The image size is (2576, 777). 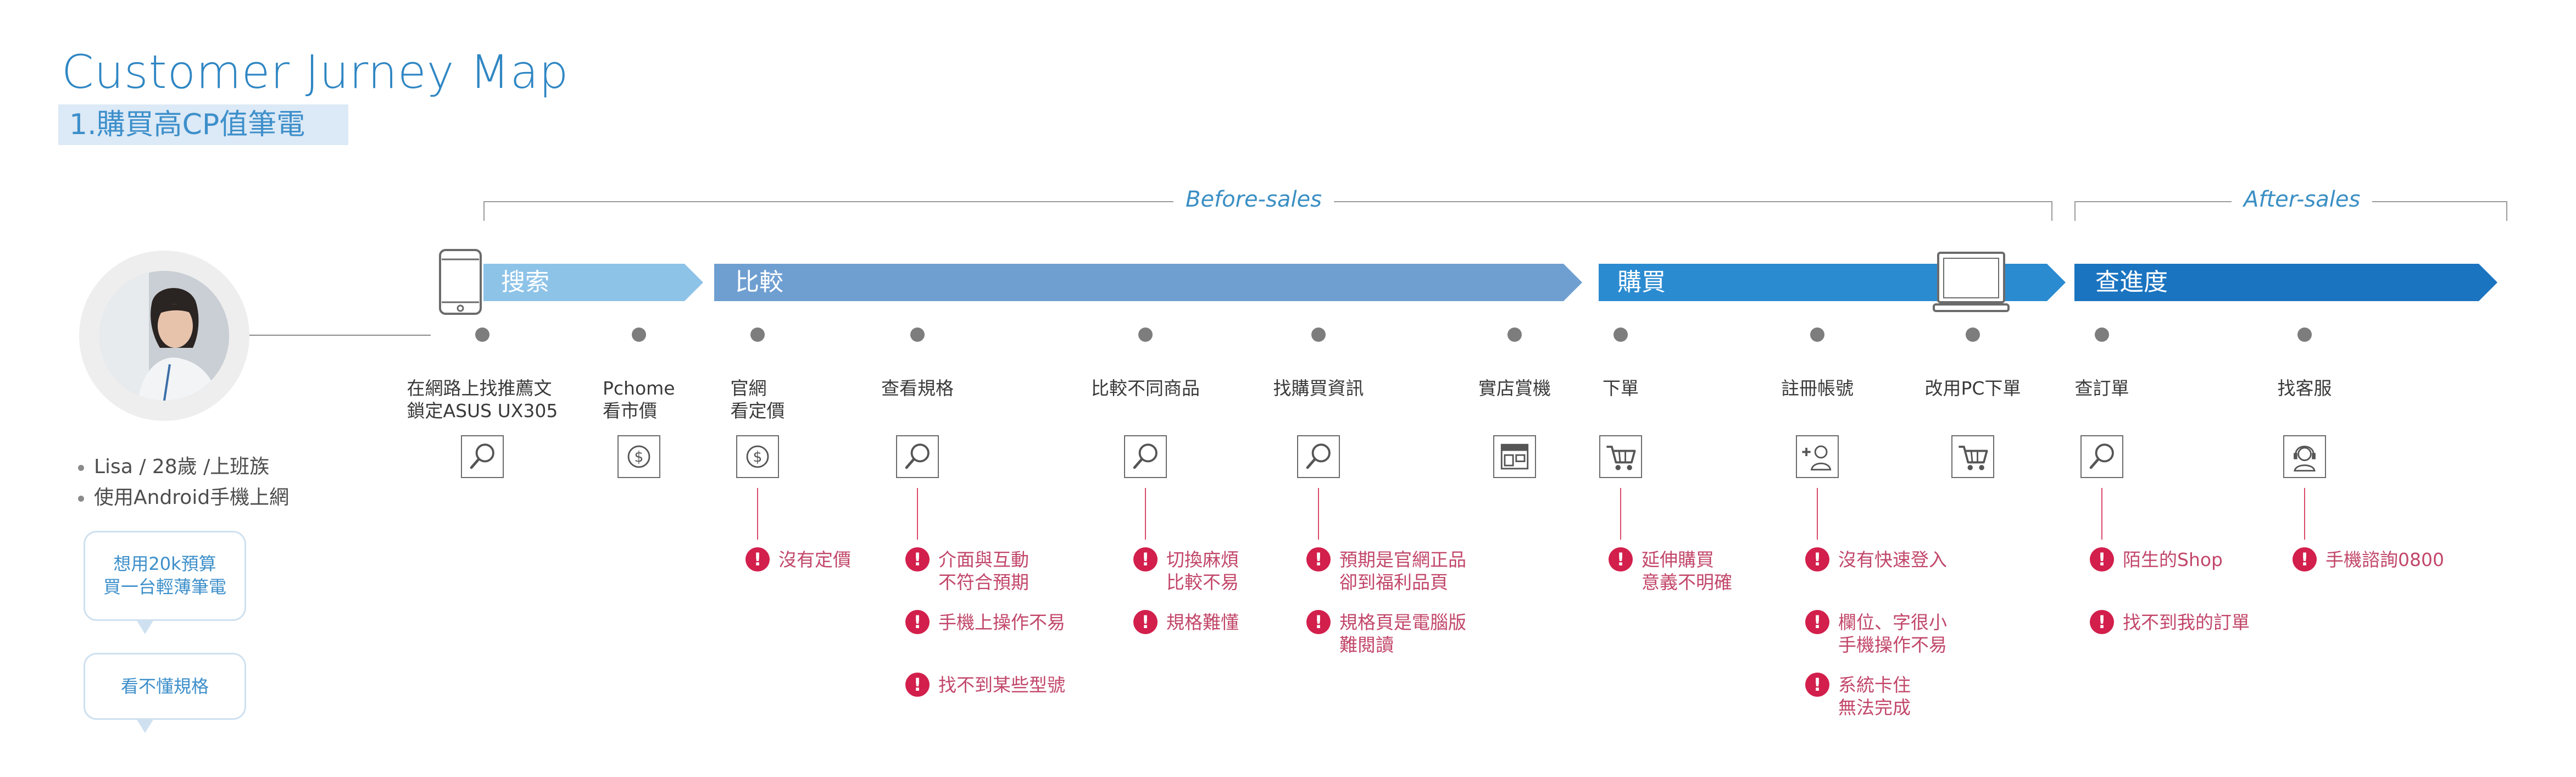 I want to click on step-label-line: 找客服, so click(x=2304, y=389).